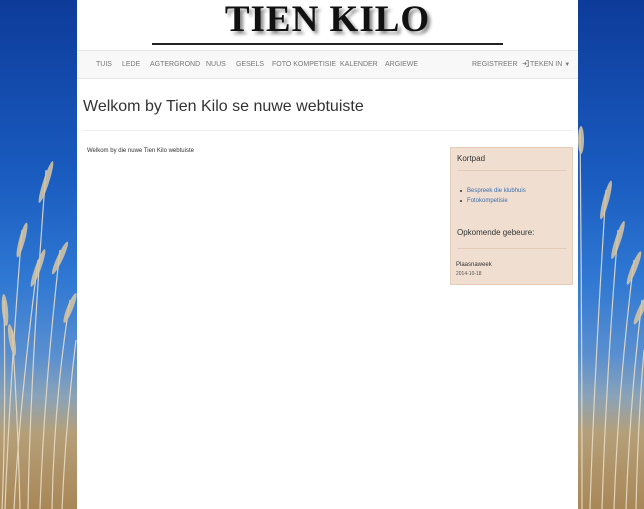 This screenshot has width=644, height=509. Describe the element at coordinates (471, 158) in the screenshot. I see `shortcuts-heading: Kortpad` at that location.